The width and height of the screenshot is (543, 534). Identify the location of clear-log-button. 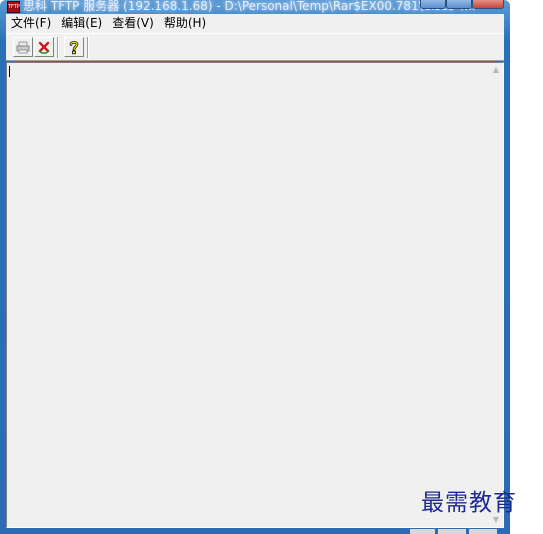
(44, 47).